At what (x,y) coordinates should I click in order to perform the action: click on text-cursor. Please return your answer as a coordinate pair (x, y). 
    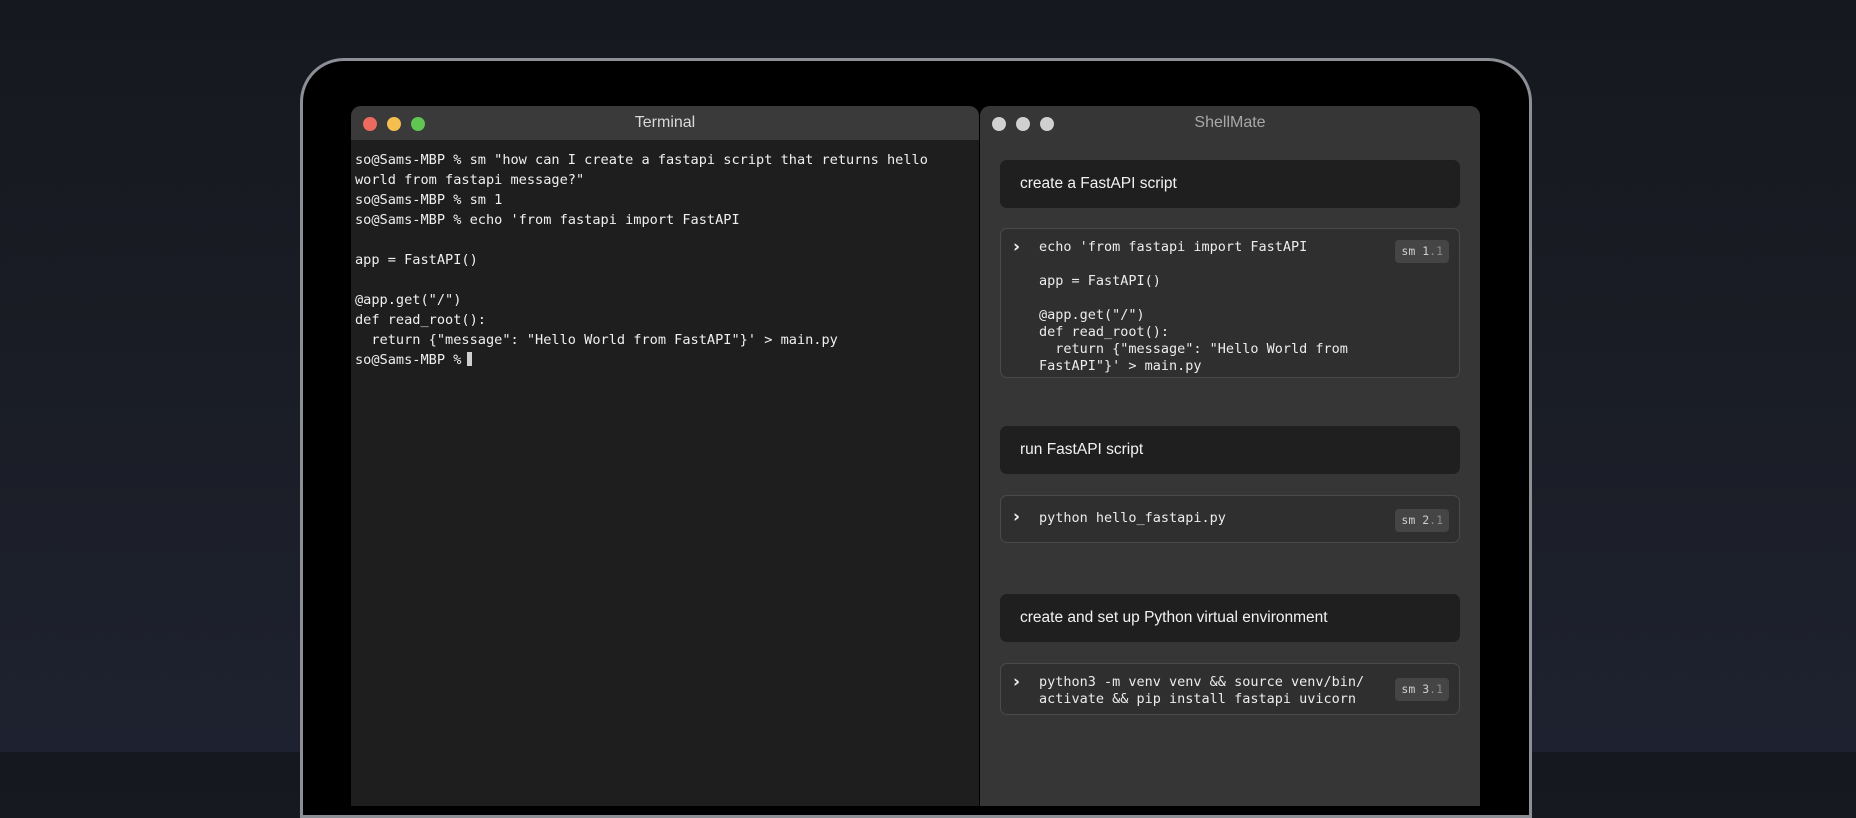
    Looking at the image, I should click on (470, 359).